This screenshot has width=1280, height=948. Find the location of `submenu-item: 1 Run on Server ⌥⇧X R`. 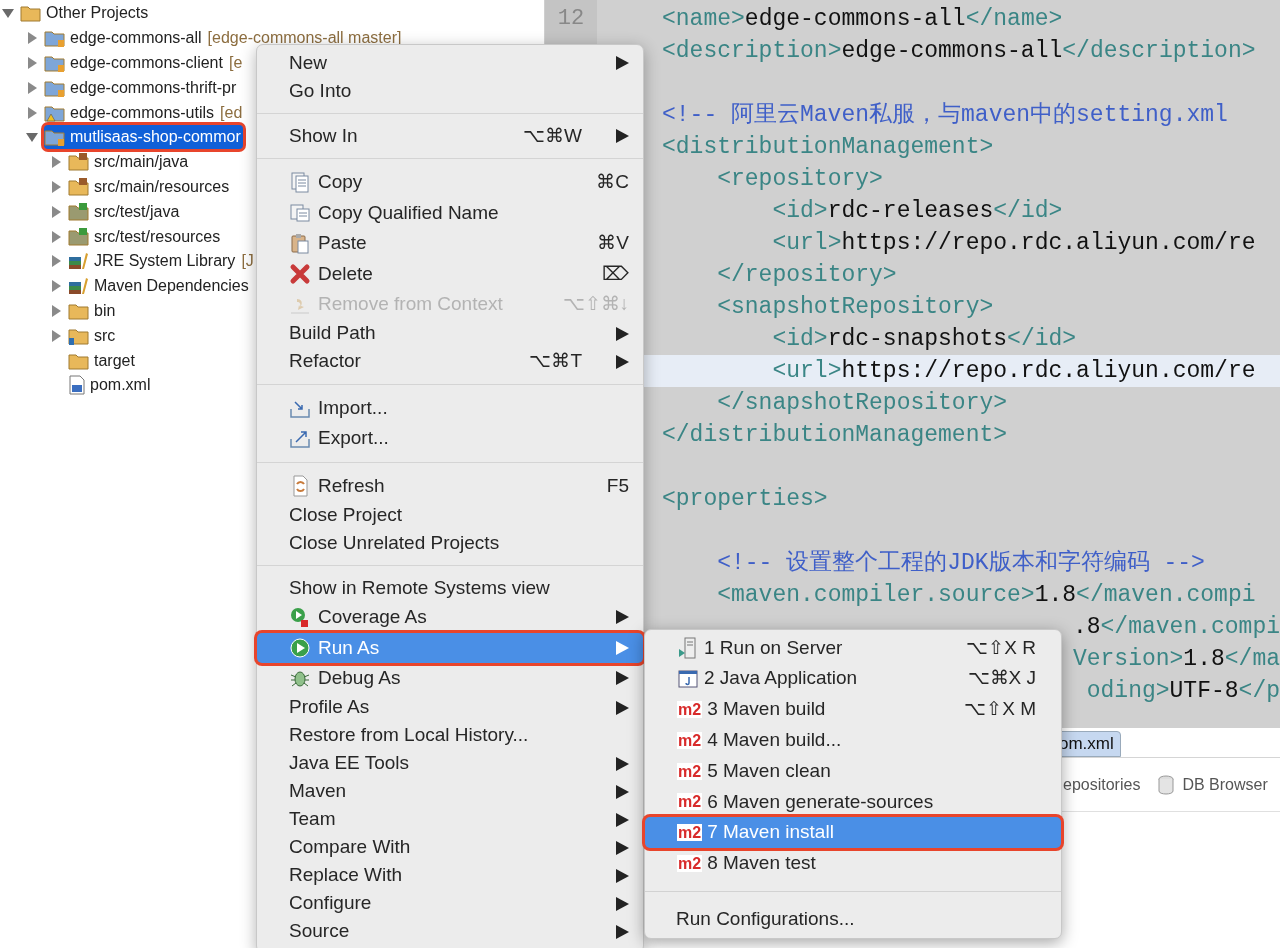

submenu-item: 1 Run on Server ⌥⇧X R is located at coordinates (853, 648).